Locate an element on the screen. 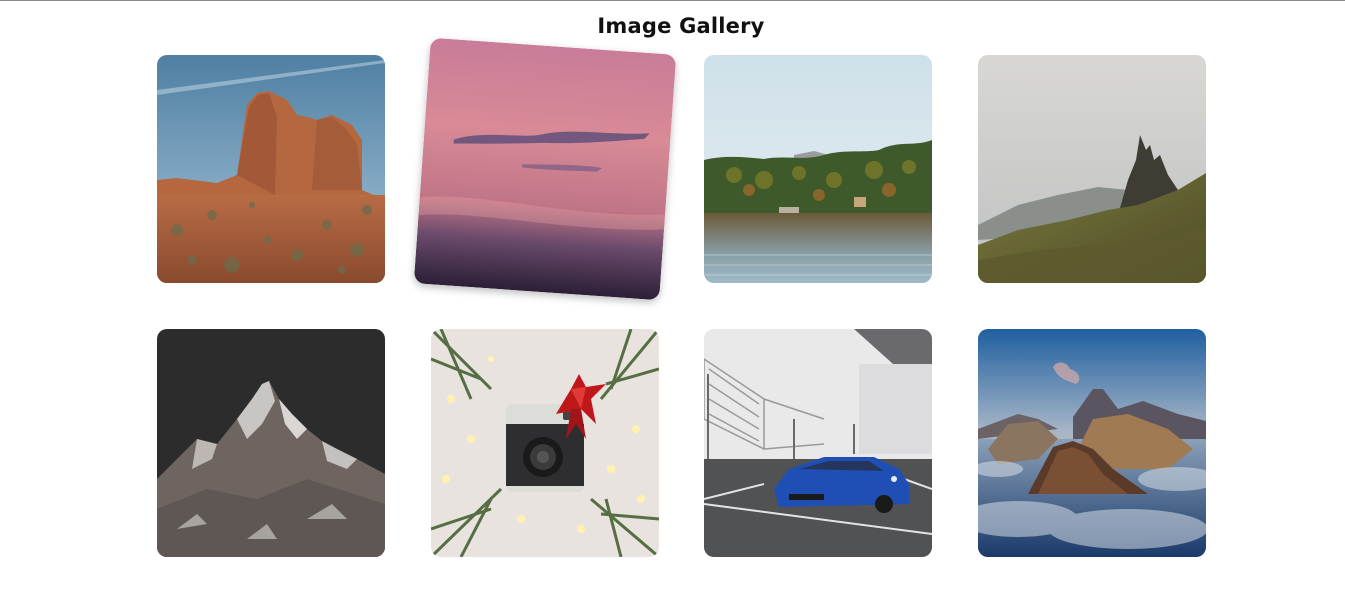 This screenshot has width=1345, height=600. sports-car-image is located at coordinates (818, 443).